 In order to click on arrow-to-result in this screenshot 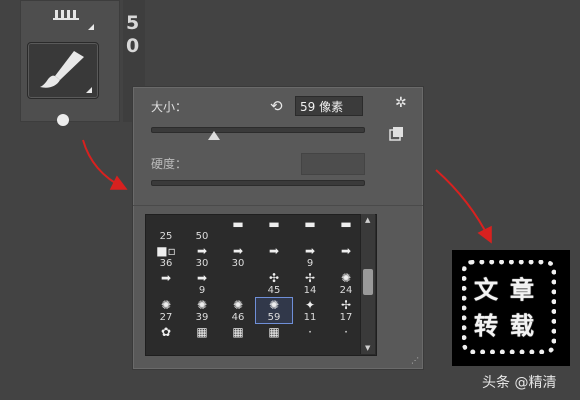, I will do `click(463, 206)`.